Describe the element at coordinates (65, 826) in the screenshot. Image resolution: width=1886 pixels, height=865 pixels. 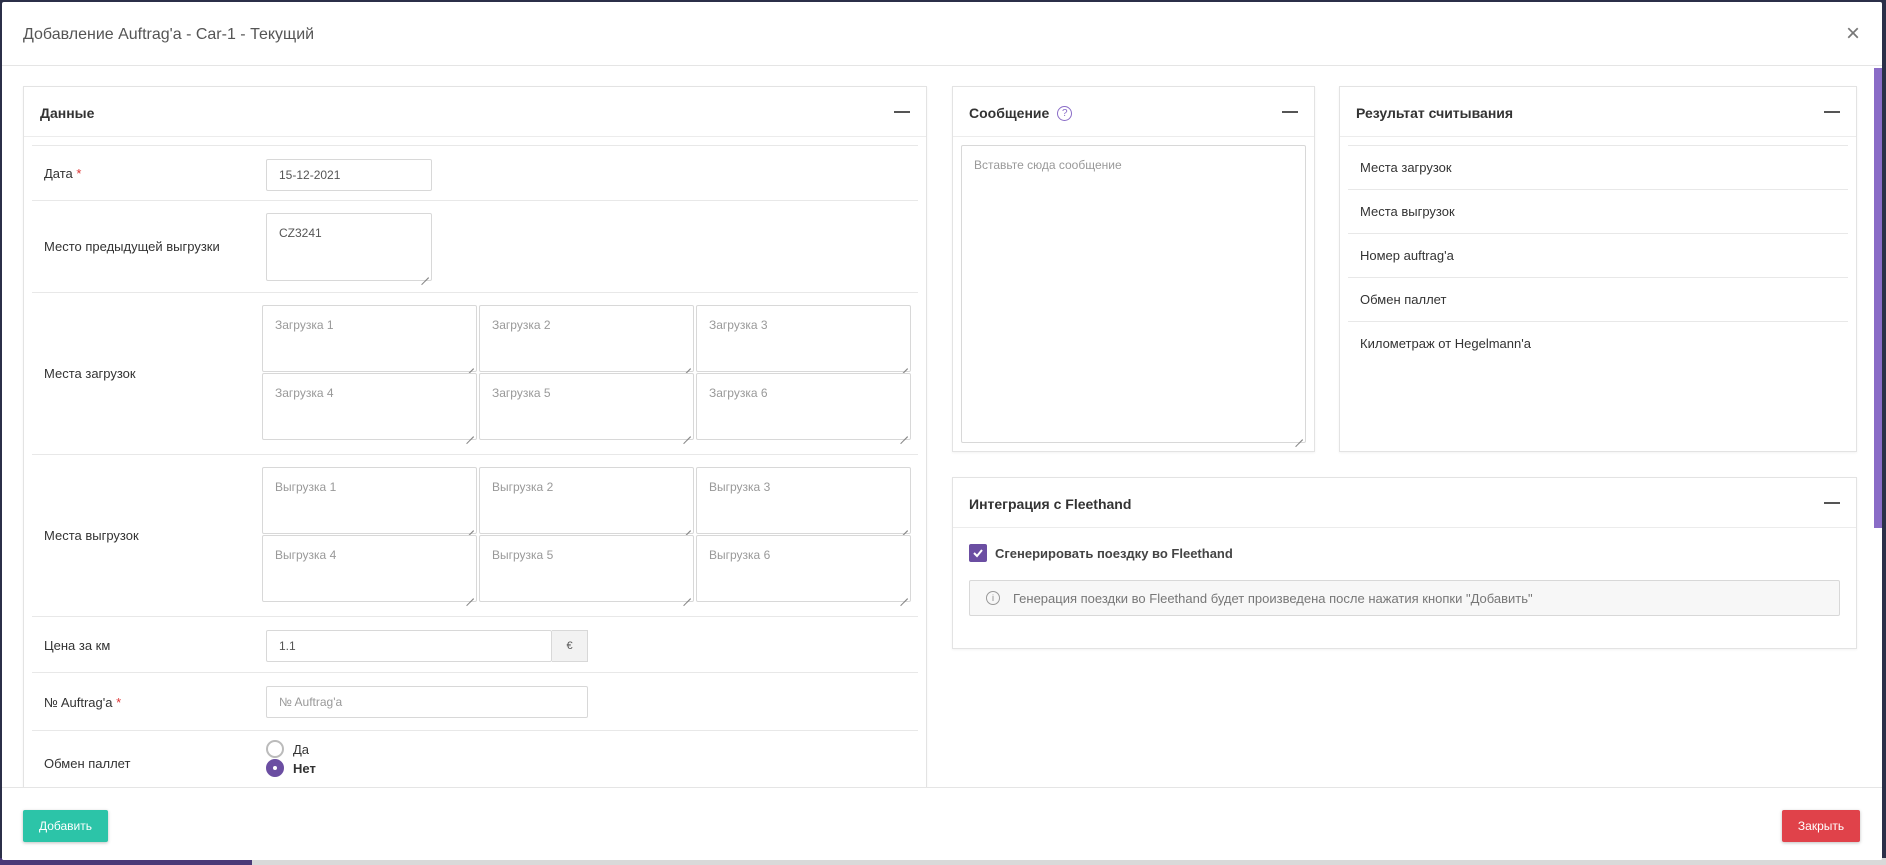
I see `add-button: Добавить` at that location.